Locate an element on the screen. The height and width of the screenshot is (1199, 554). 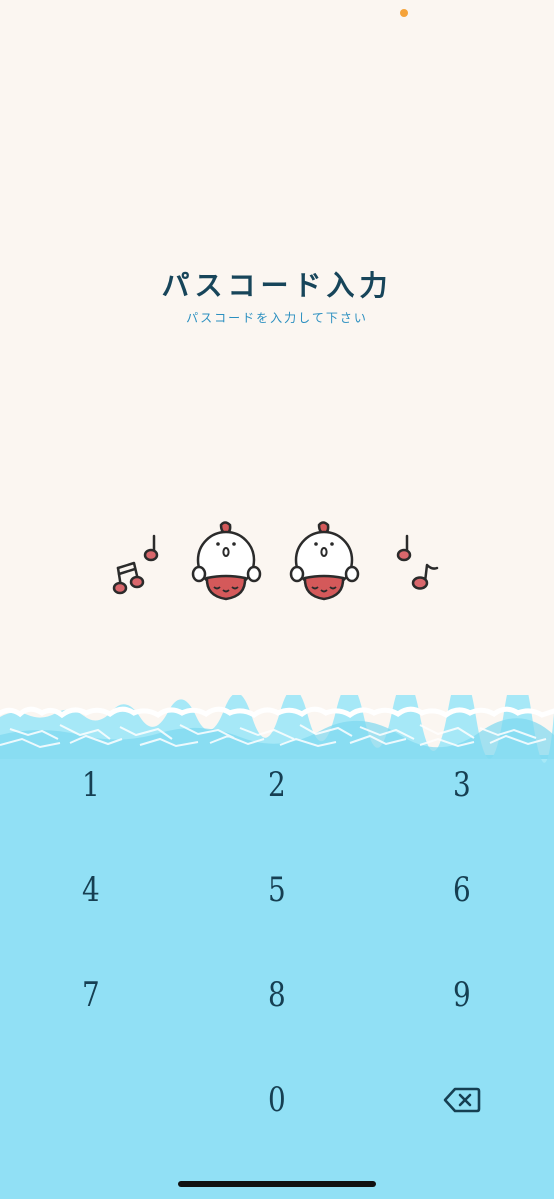
delete-button is located at coordinates (462, 1100).